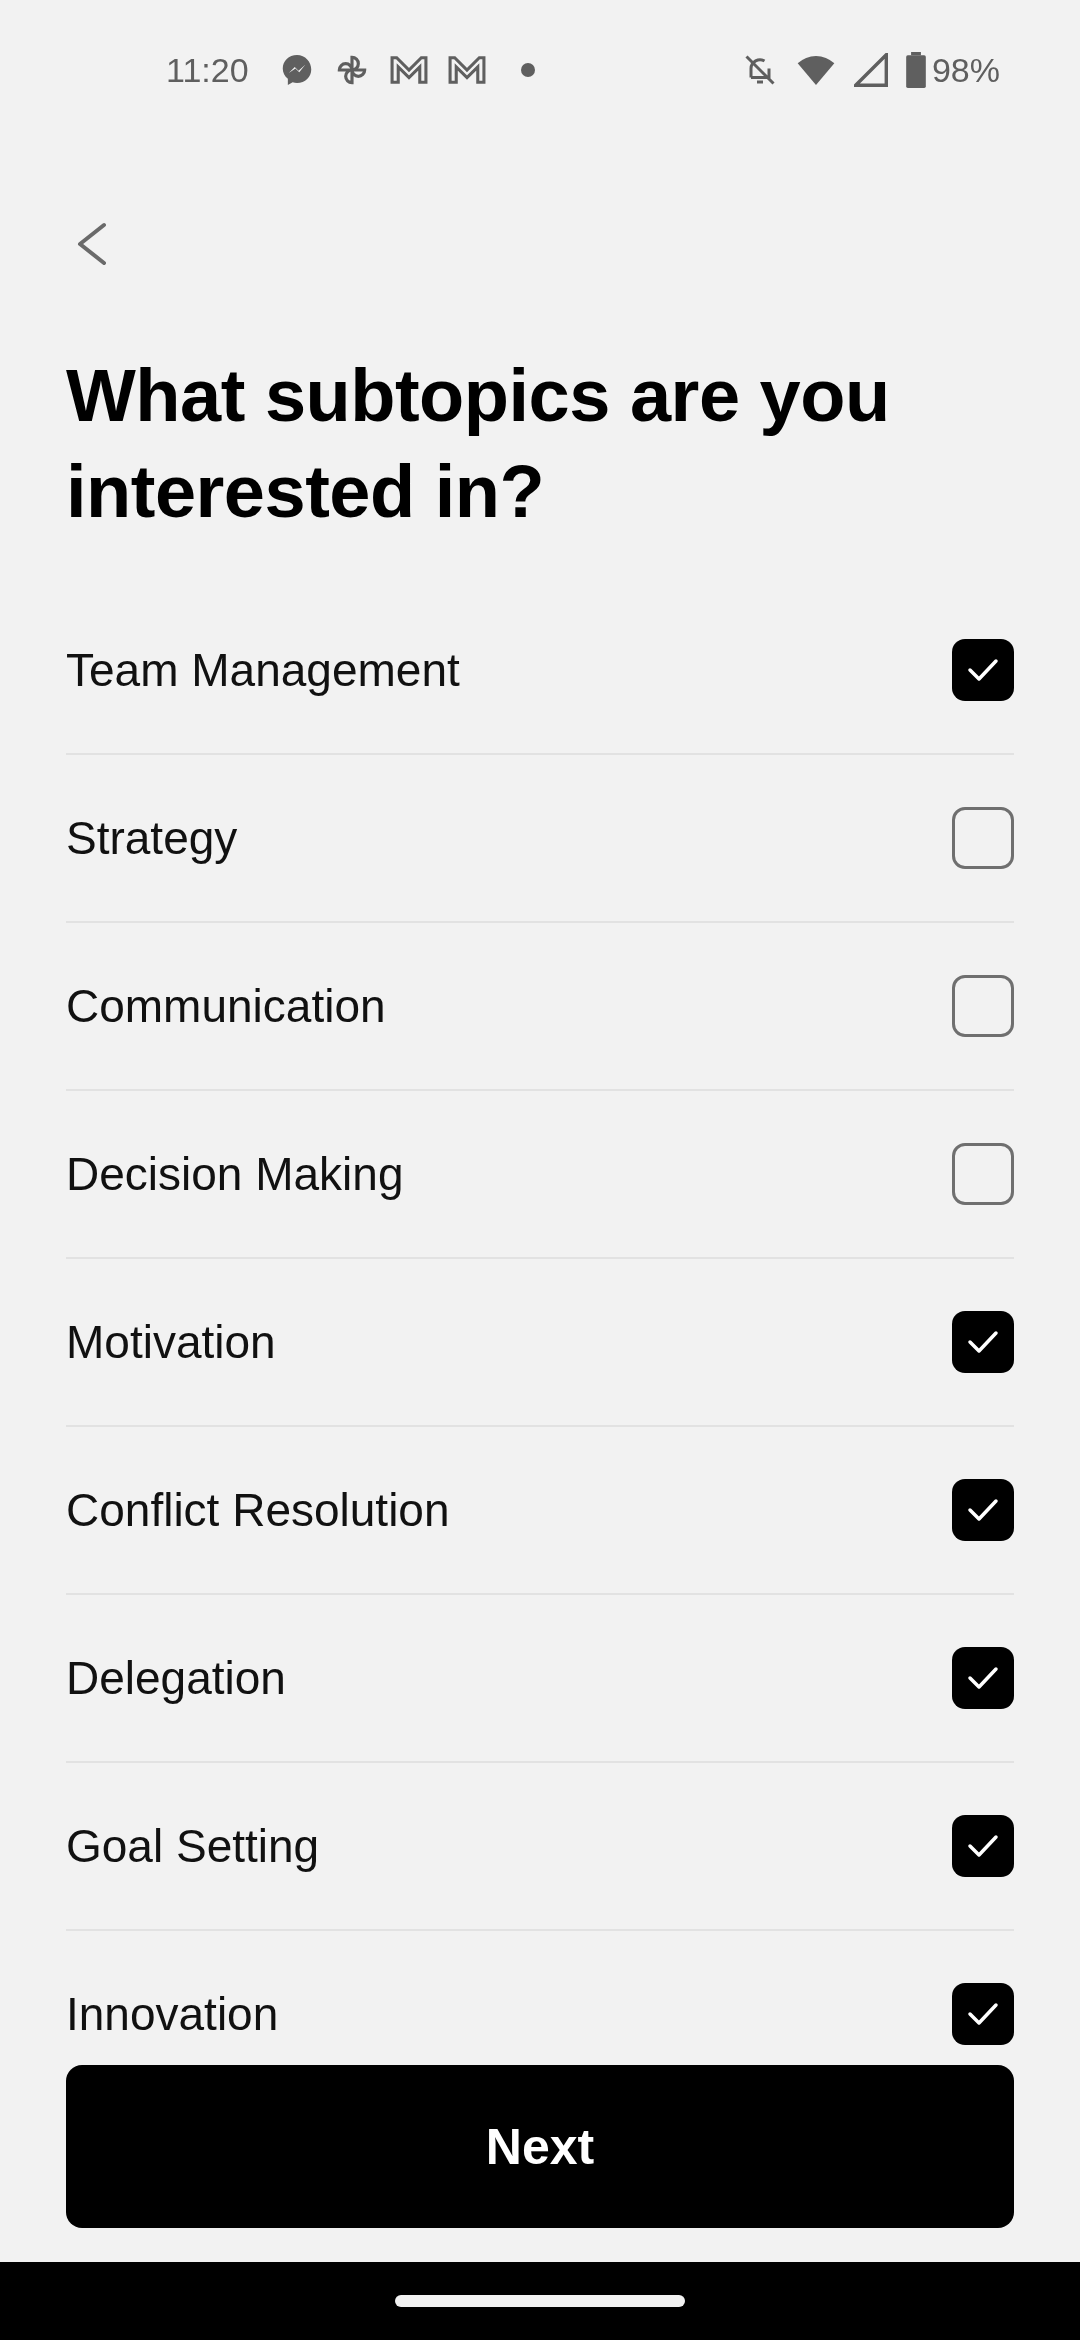 The image size is (1080, 2340). I want to click on battery-percent: 98%, so click(965, 70).